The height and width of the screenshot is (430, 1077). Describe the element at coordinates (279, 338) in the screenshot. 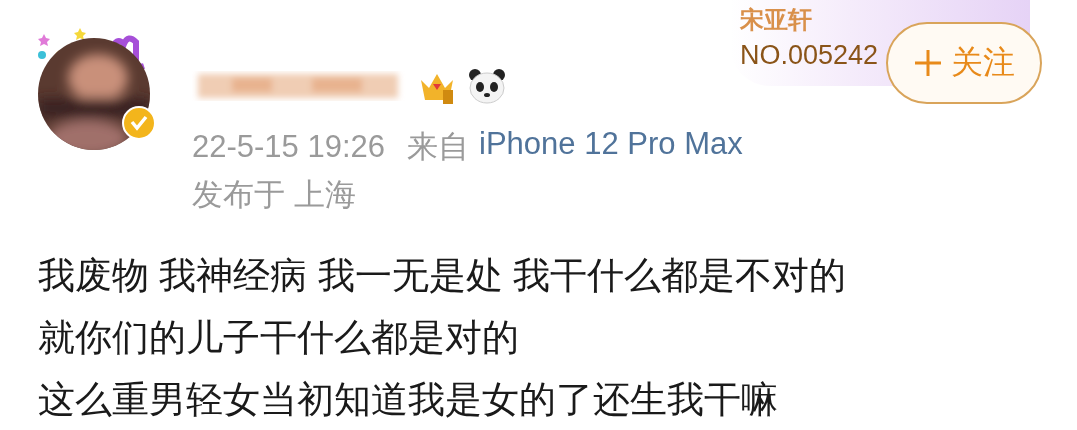

I see `post-text-line: 就你们的儿子干什么都是对的` at that location.